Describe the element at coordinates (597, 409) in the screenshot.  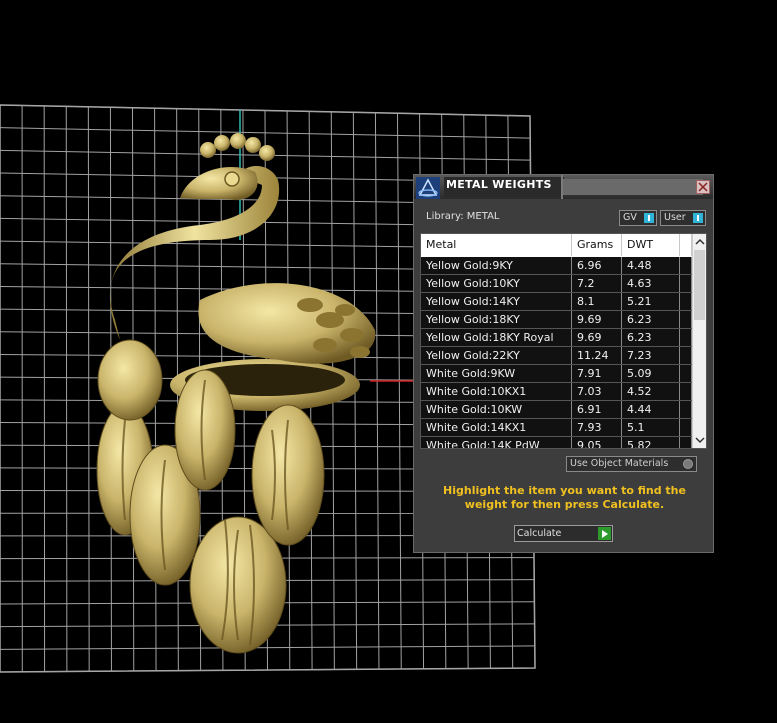
I see `grams-cell: 6.91` at that location.